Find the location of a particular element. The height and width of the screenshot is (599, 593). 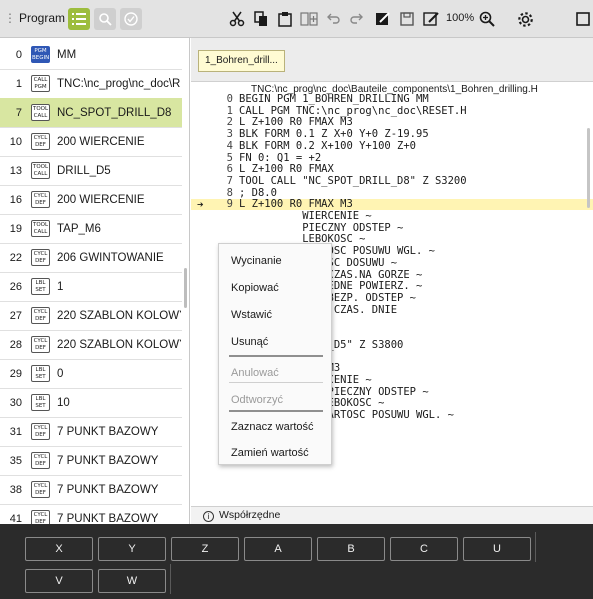

undo-button is located at coordinates (333, 19).